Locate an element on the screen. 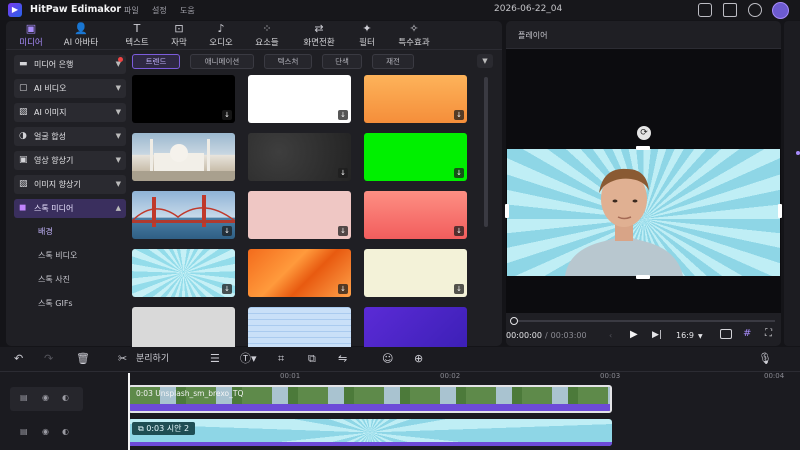 The width and height of the screenshot is (800, 450). sidebar-item-face-swap: ◑ 얼굴 합성 ▼ is located at coordinates (70, 136).